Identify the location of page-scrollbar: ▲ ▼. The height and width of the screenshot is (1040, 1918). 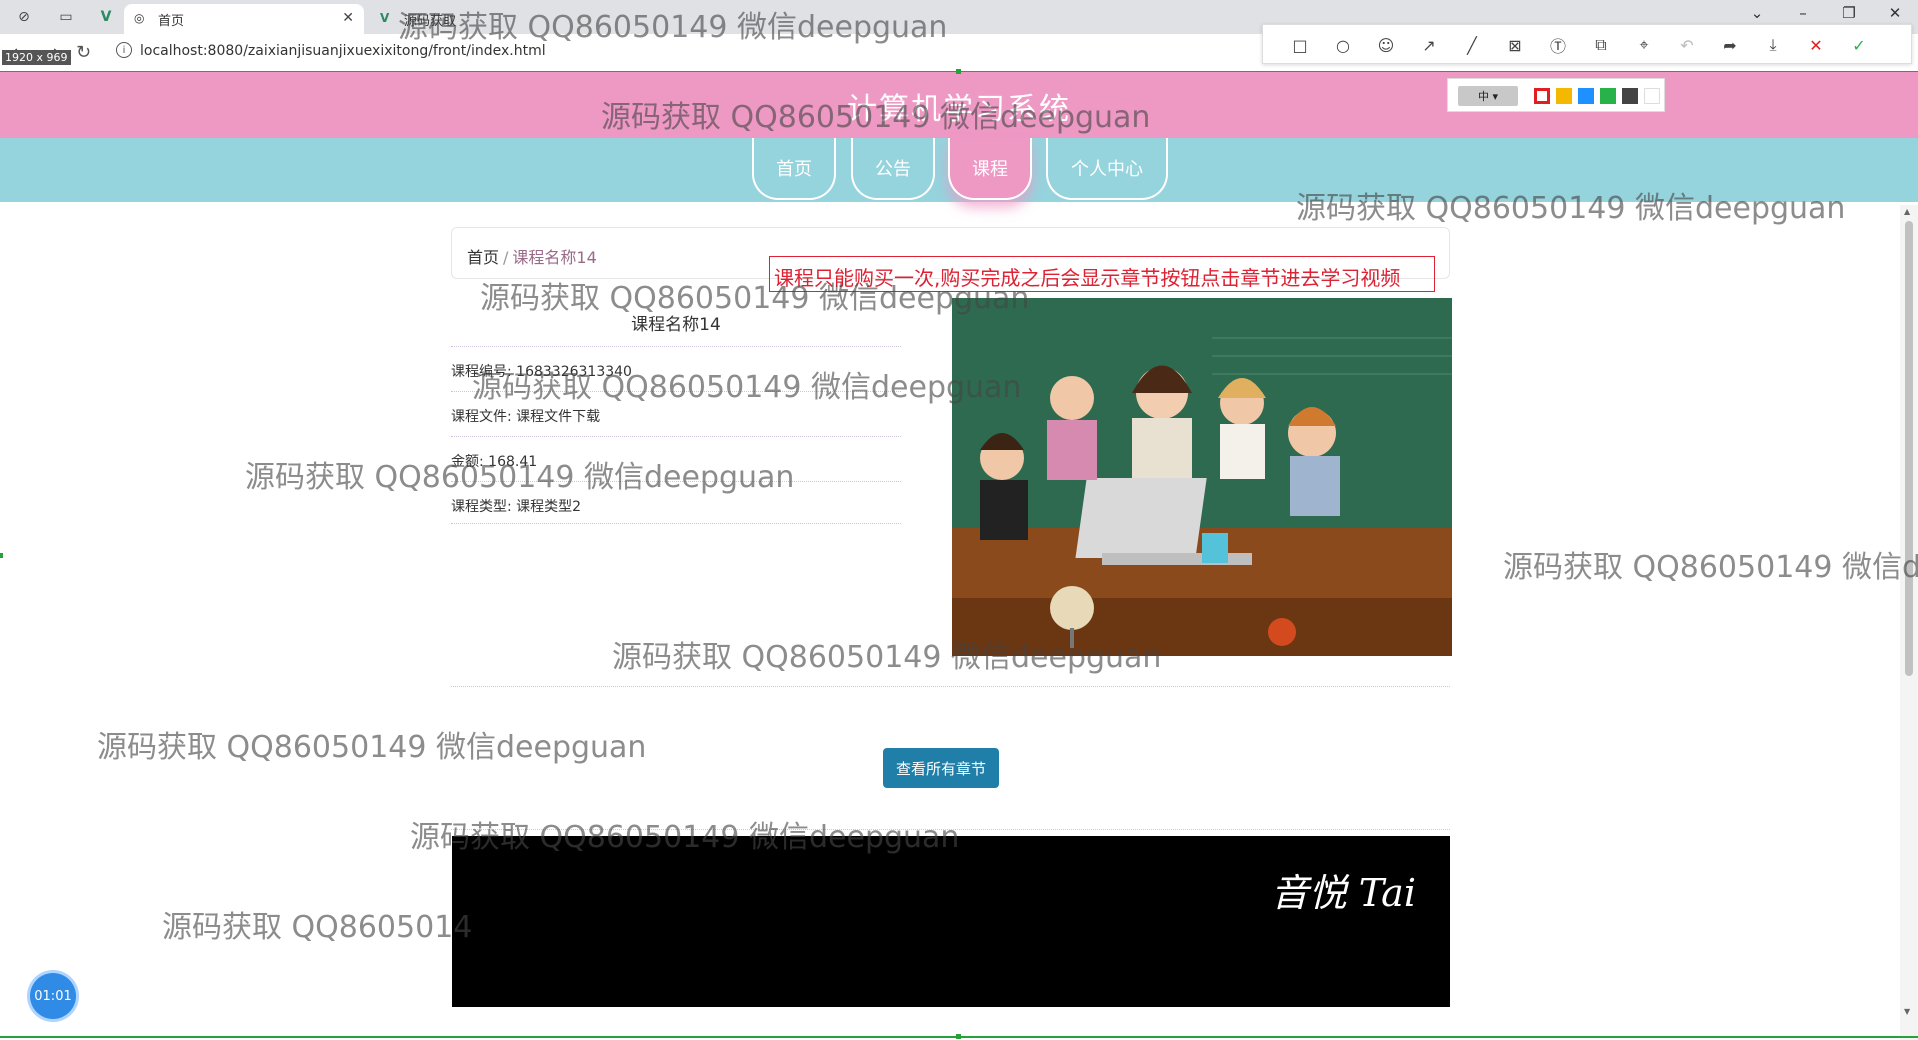
(1909, 622).